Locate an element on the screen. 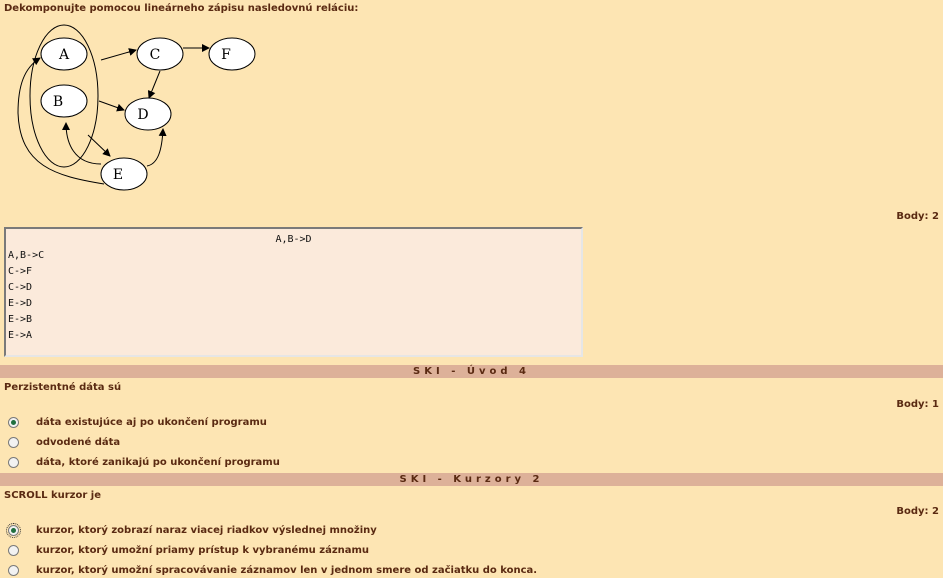 The height and width of the screenshot is (578, 943). option-label: dáta existujúce aj po ukončení programu is located at coordinates (151, 422).